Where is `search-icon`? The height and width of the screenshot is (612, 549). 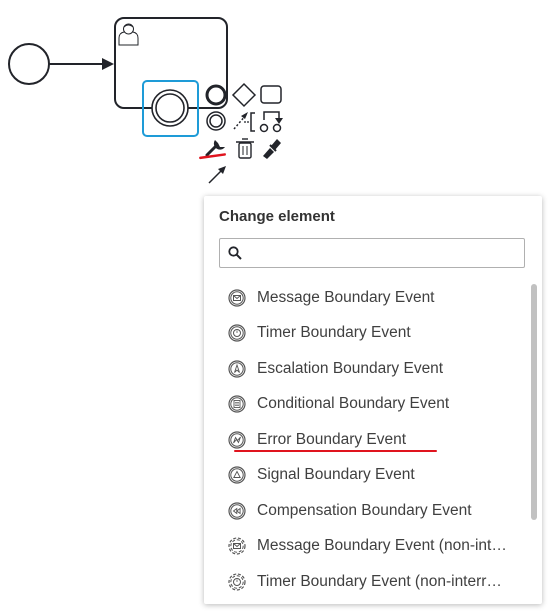
search-icon is located at coordinates (235, 253).